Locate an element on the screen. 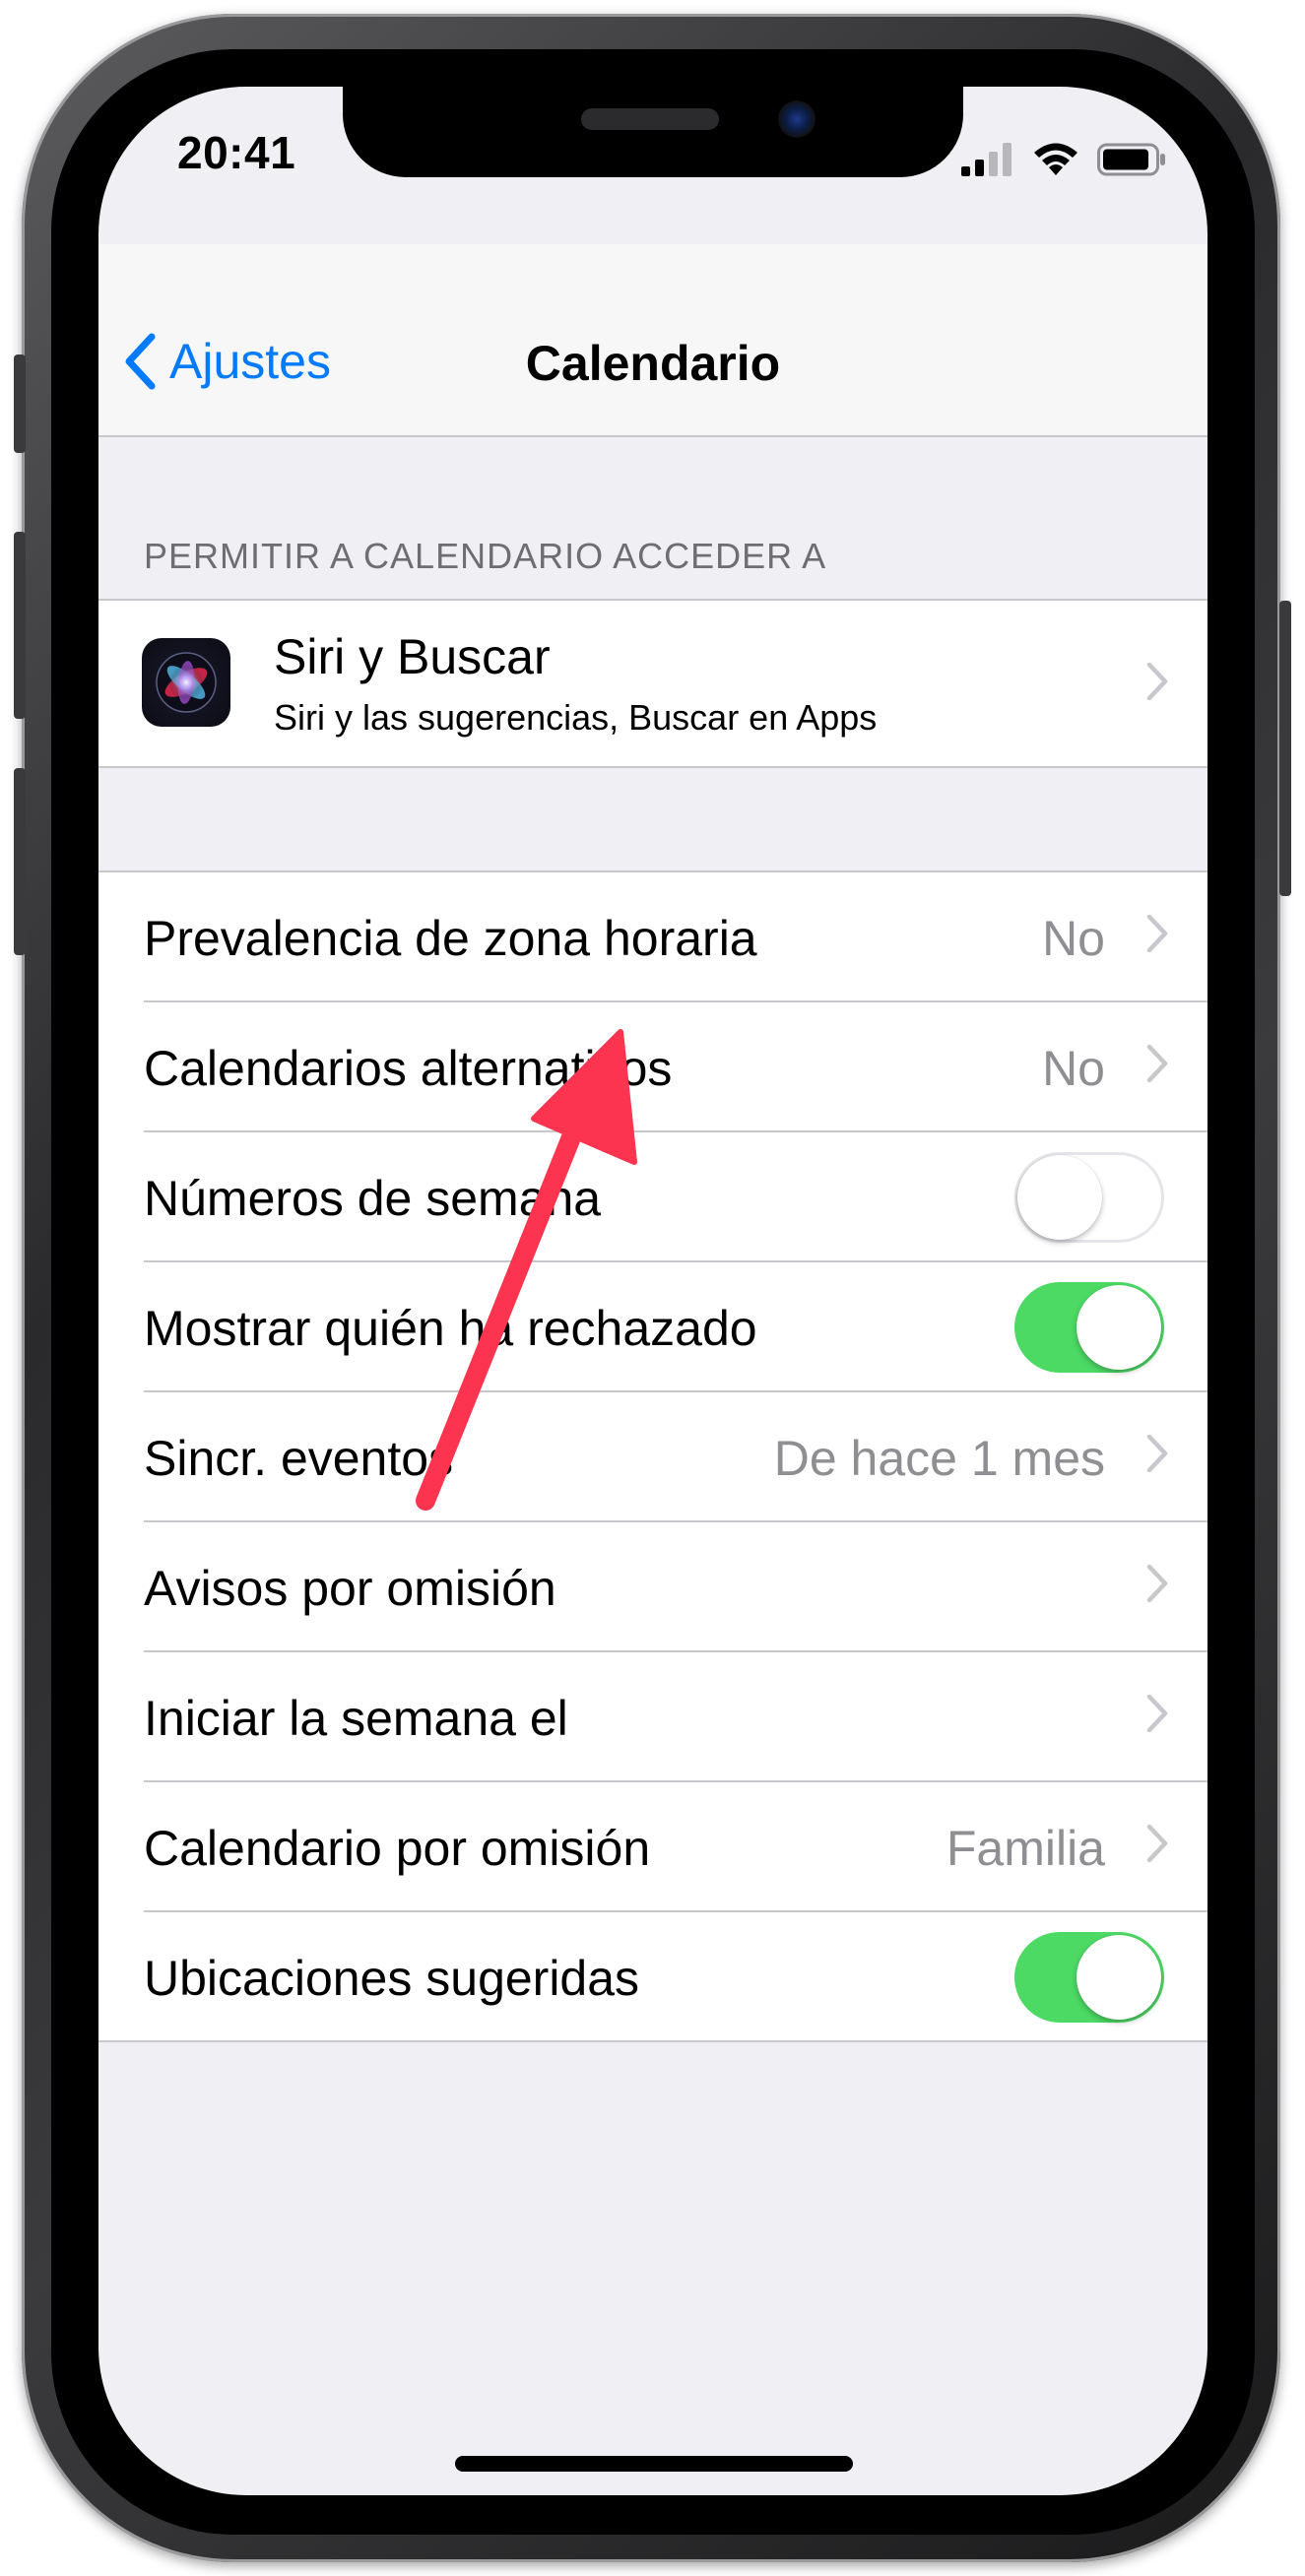 This screenshot has height=2576, width=1305. notch is located at coordinates (653, 132).